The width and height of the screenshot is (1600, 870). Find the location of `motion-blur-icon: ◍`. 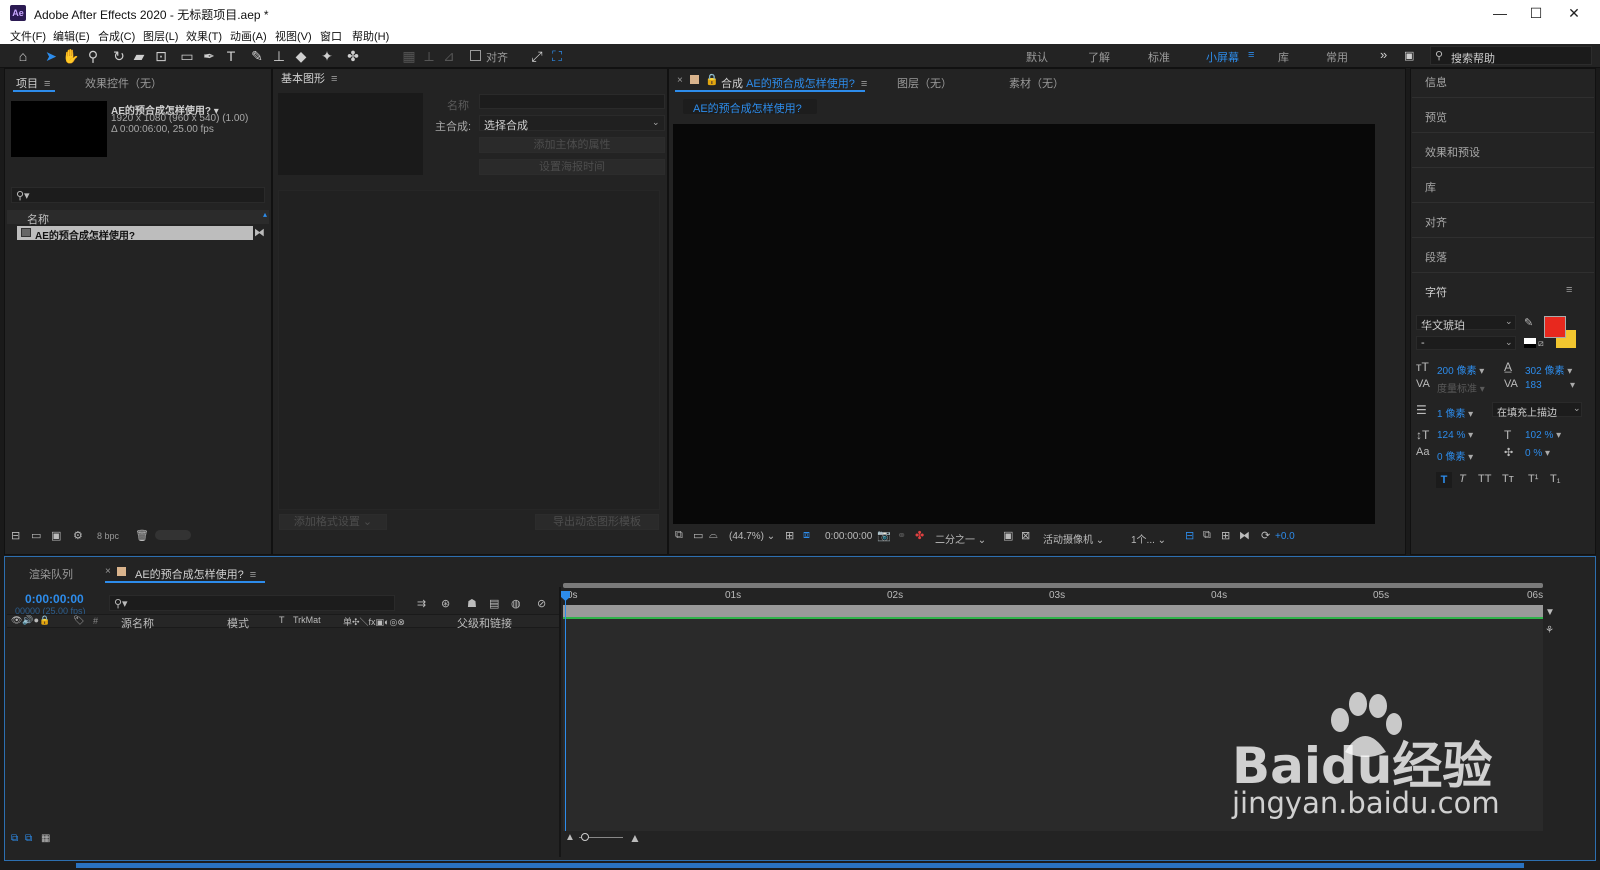

motion-blur-icon: ◍ is located at coordinates (516, 603).